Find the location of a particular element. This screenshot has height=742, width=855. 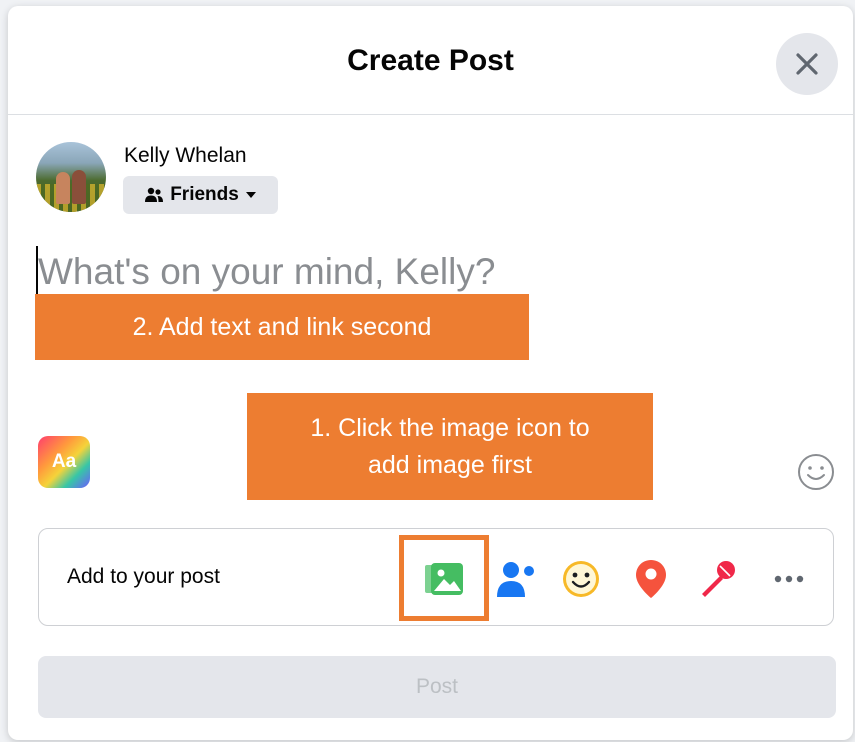

text-cursor is located at coordinates (37, 271).